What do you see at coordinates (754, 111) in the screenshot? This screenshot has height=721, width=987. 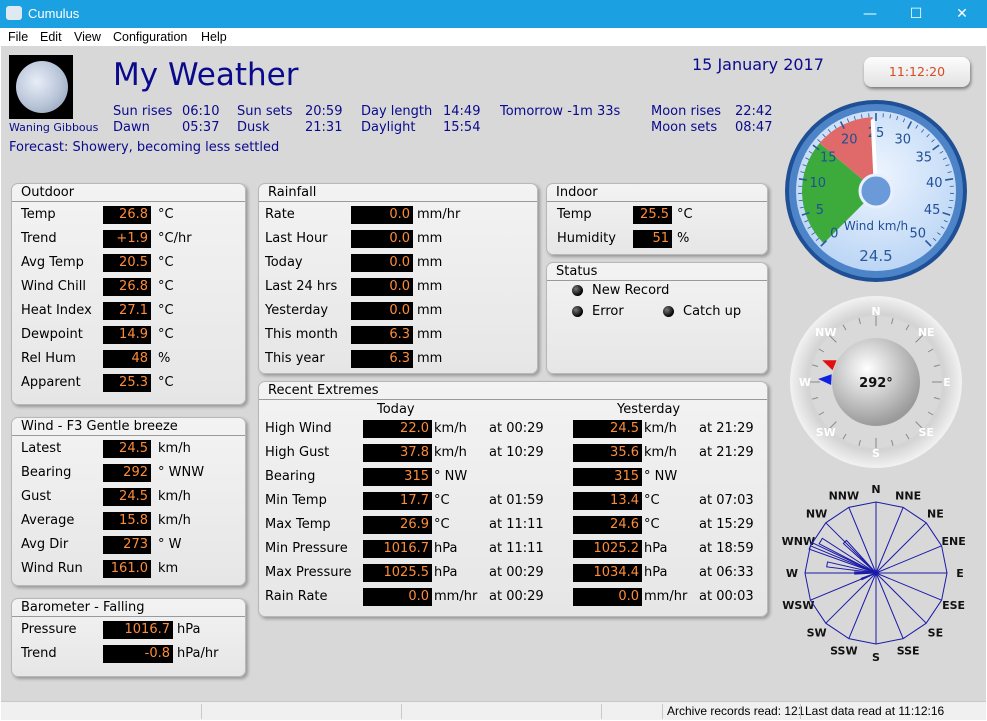 I see `moon-rises-value: 22:42` at bounding box center [754, 111].